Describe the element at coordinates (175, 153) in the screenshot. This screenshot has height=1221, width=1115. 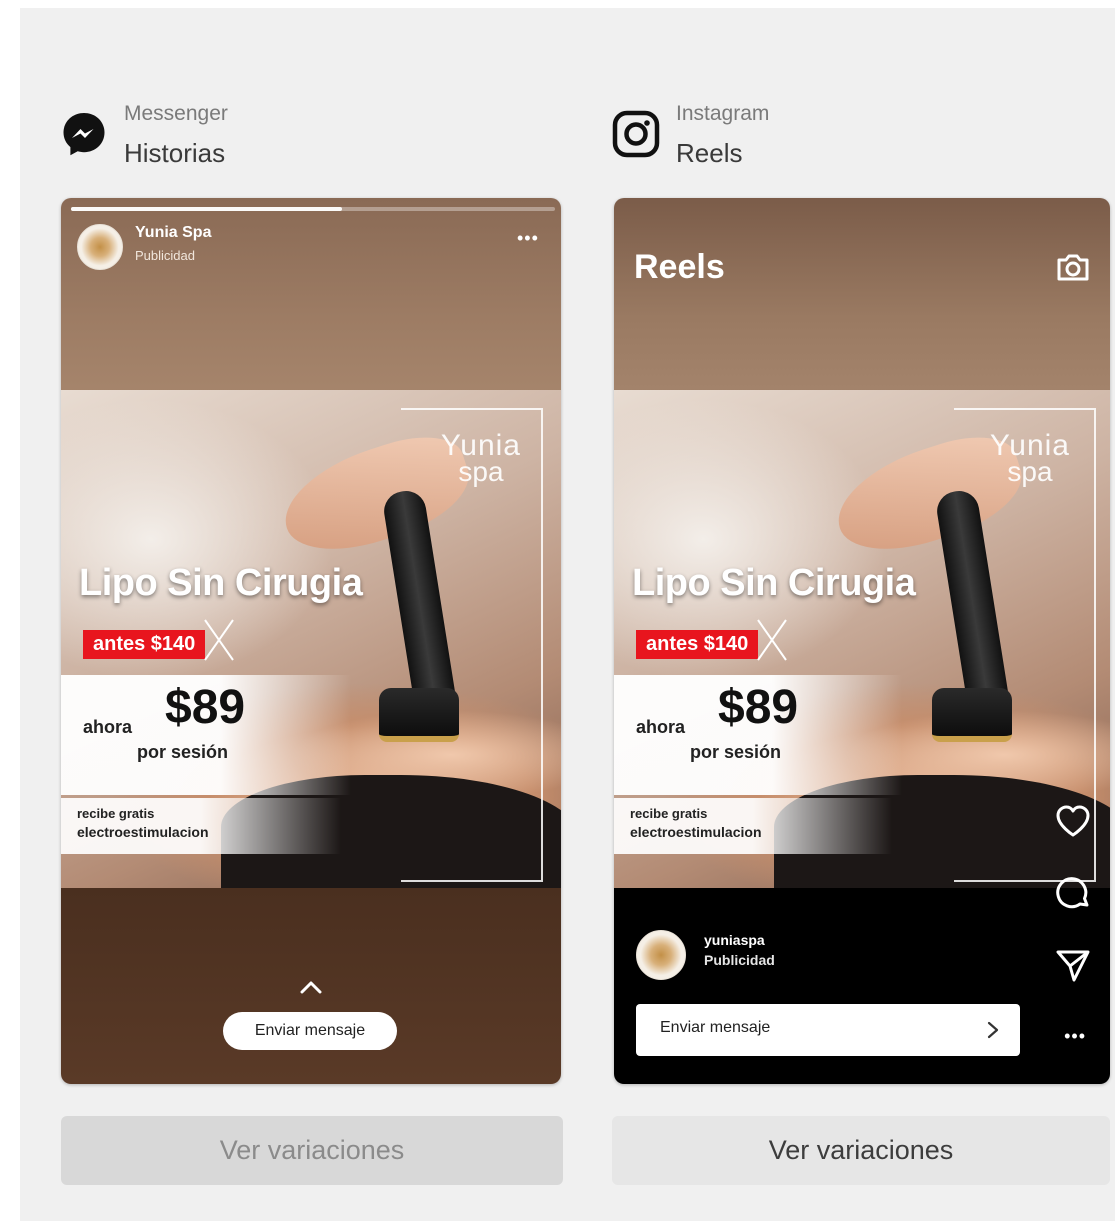
I see `placement-format: Historias` at that location.